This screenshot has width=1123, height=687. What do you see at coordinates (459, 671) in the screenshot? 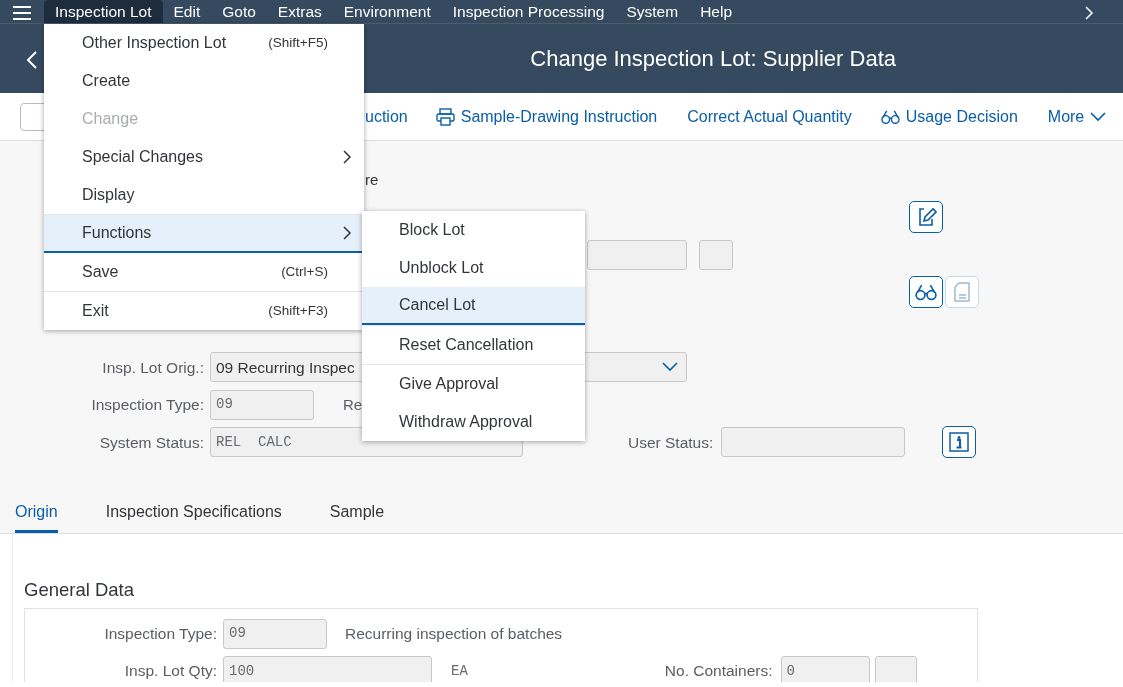
I see `unit-text: EA` at bounding box center [459, 671].